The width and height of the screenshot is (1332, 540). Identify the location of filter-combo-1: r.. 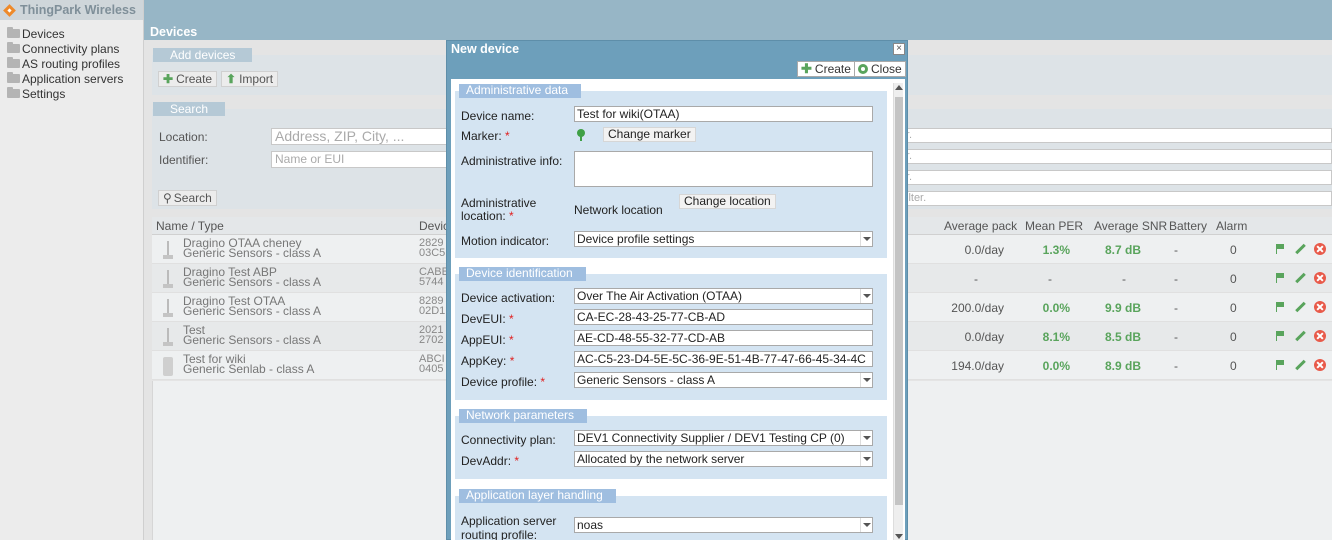
(1117, 135).